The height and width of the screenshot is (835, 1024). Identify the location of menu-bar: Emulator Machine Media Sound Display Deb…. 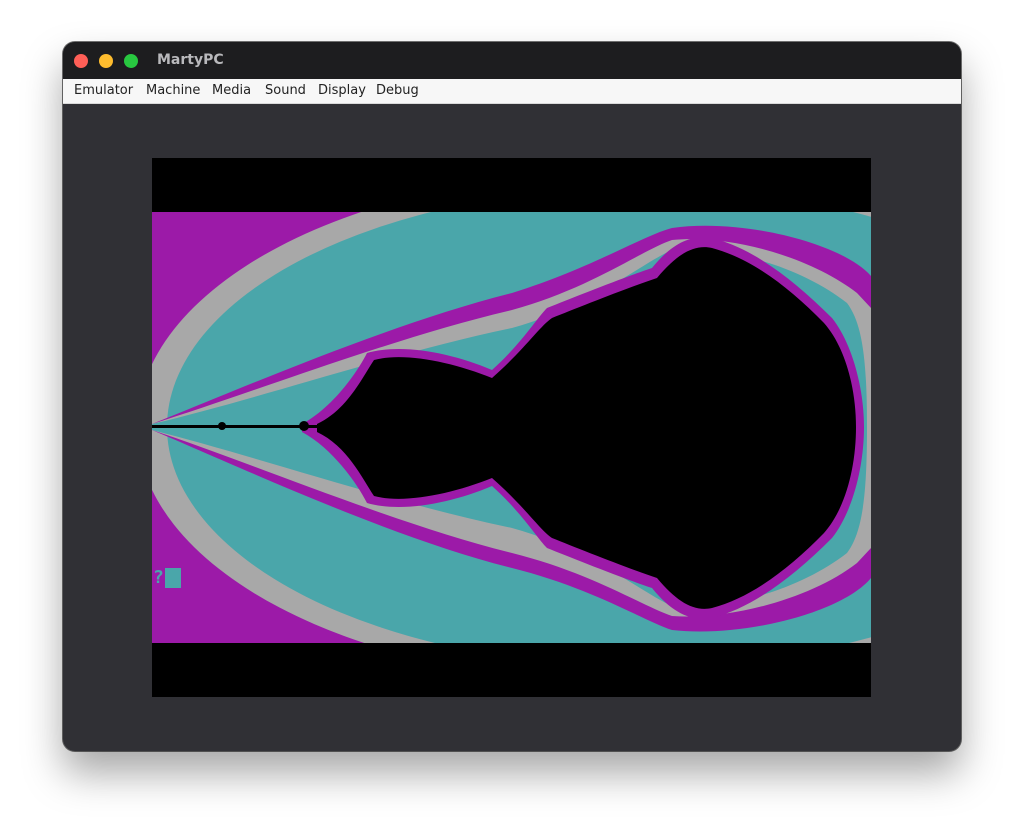
(512, 91).